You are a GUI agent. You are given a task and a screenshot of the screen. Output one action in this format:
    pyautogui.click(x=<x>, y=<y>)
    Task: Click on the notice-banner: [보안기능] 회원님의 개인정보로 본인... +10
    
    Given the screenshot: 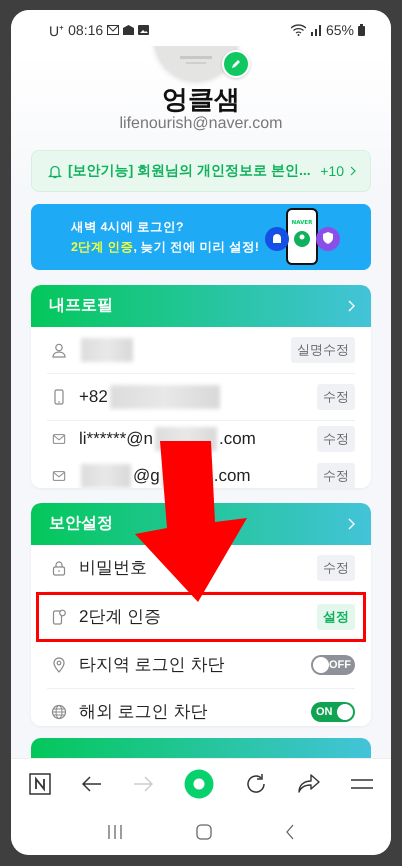 What is the action you would take?
    pyautogui.click(x=201, y=171)
    